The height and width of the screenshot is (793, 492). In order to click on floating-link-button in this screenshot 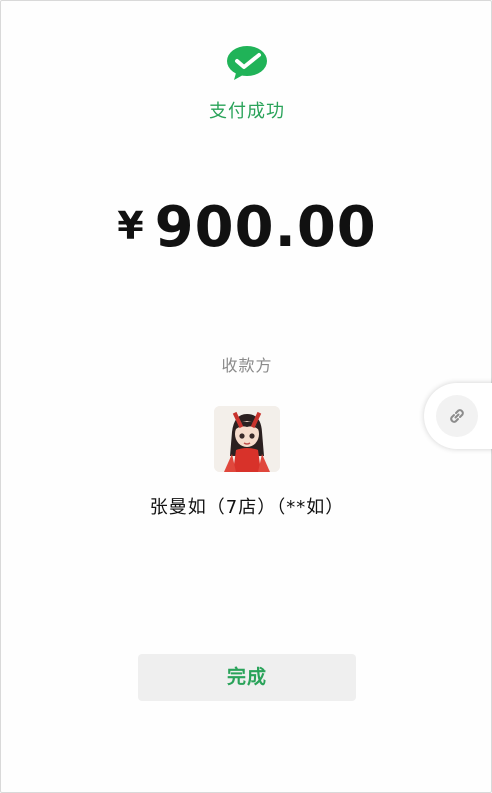, I will do `click(458, 416)`.